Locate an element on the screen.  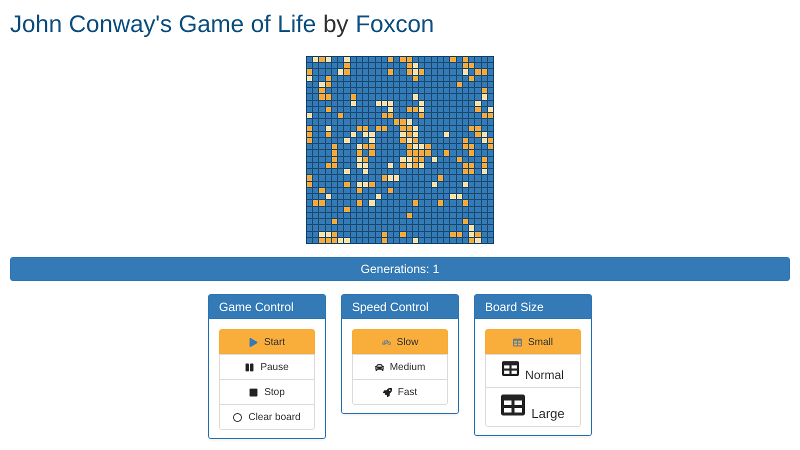
pause-icon is located at coordinates (249, 367).